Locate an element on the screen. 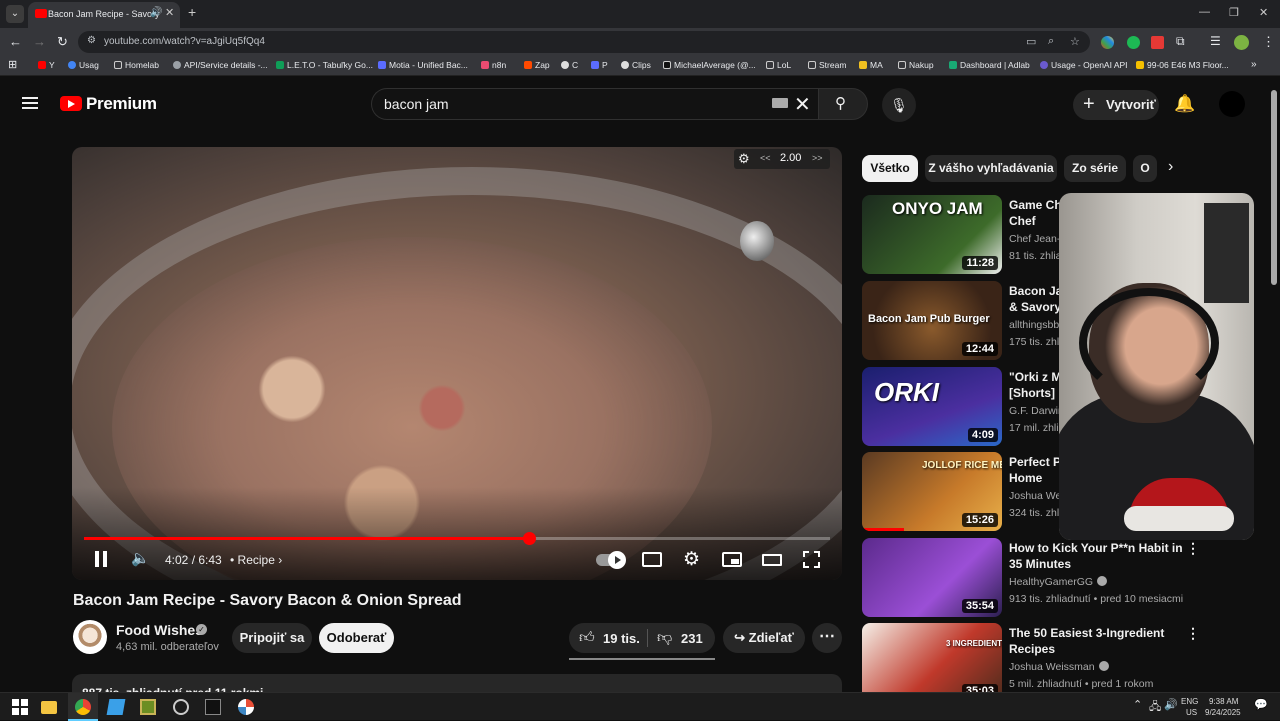 This screenshot has width=1280, height=721. terminal-icon is located at coordinates (213, 707).